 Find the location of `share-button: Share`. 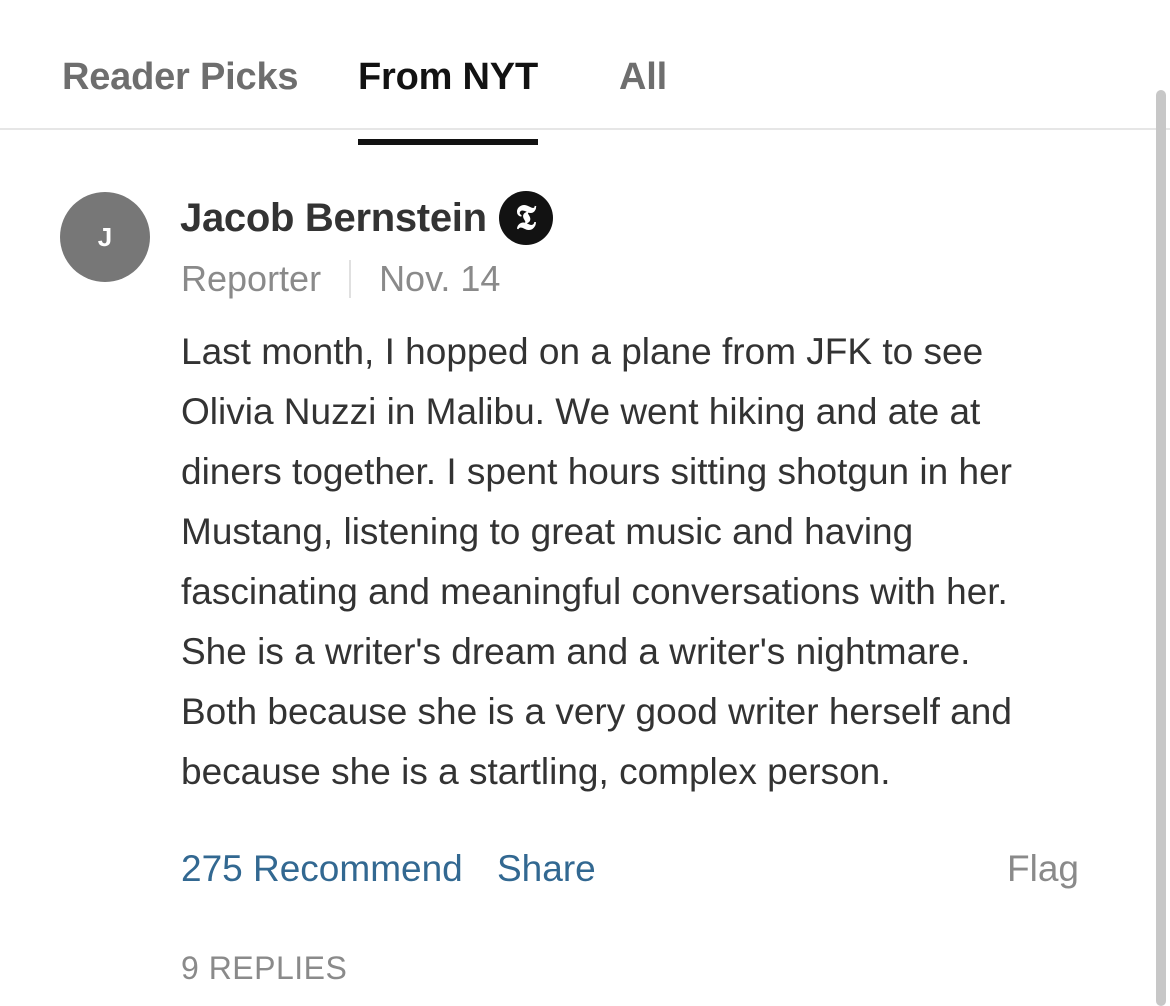

share-button: Share is located at coordinates (546, 869).